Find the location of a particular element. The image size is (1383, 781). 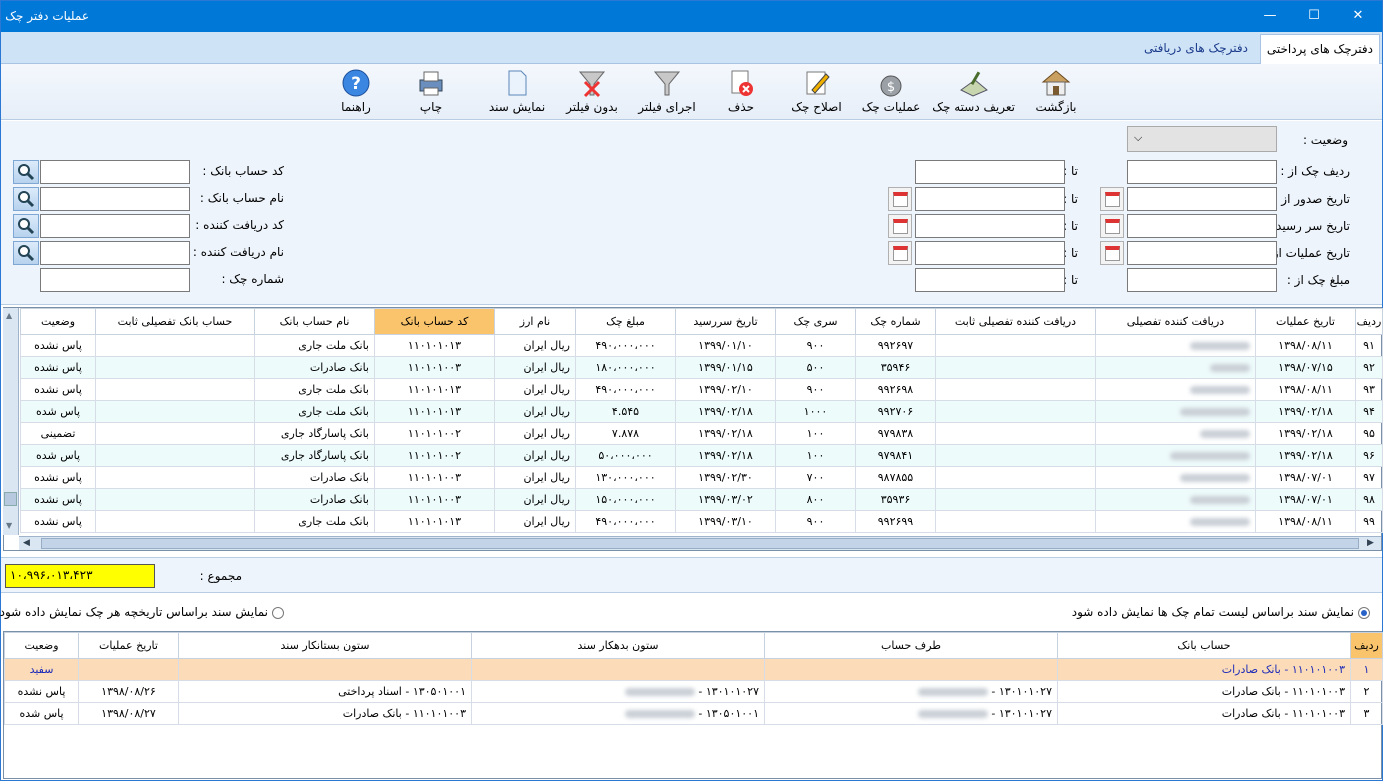

cell-op-date: ۱۳۹۸/۰۷/۰۱ is located at coordinates (1305, 499).